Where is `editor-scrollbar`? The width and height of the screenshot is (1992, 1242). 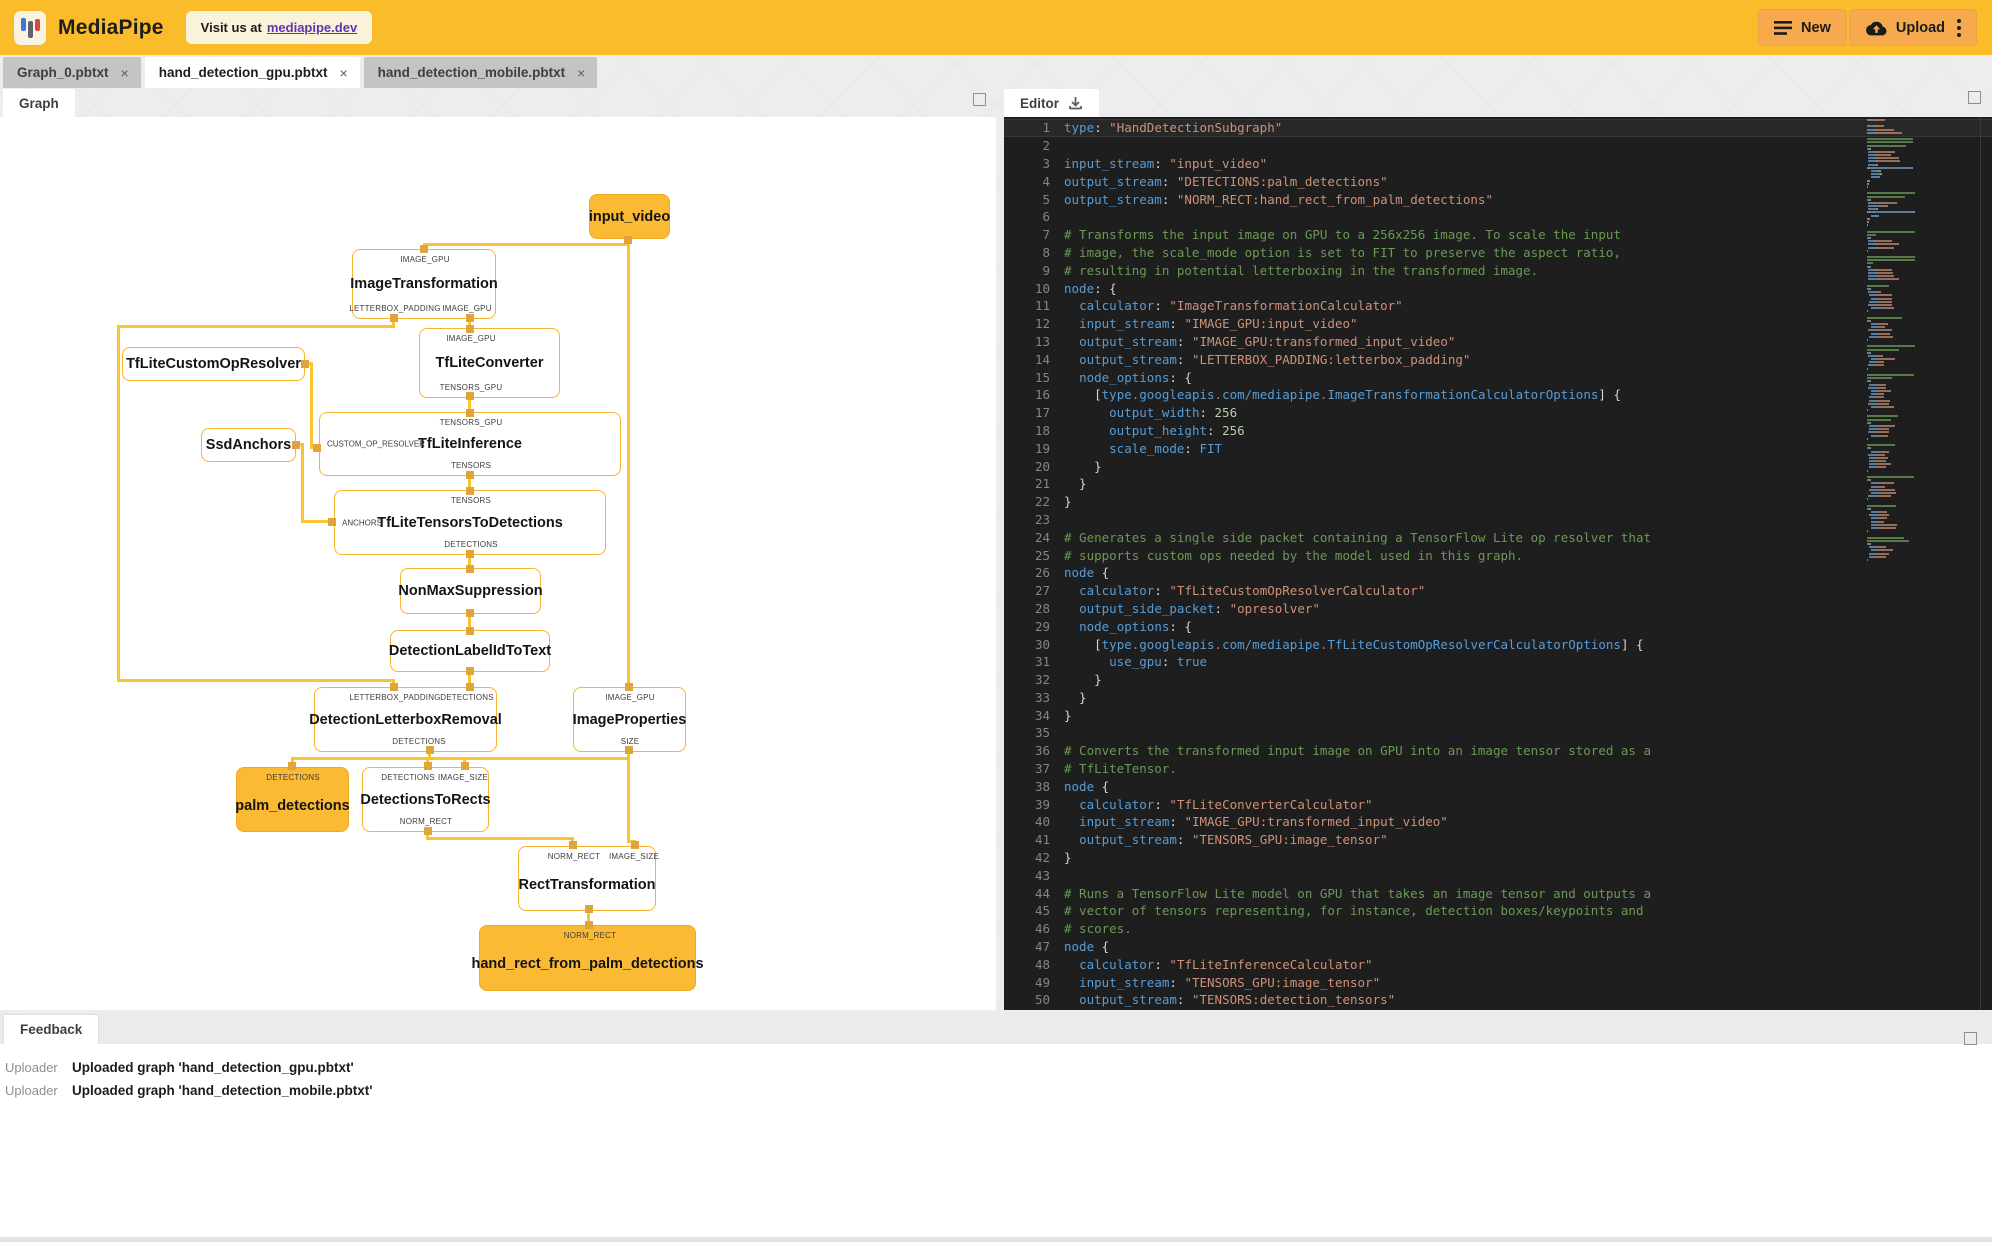 editor-scrollbar is located at coordinates (1980, 563).